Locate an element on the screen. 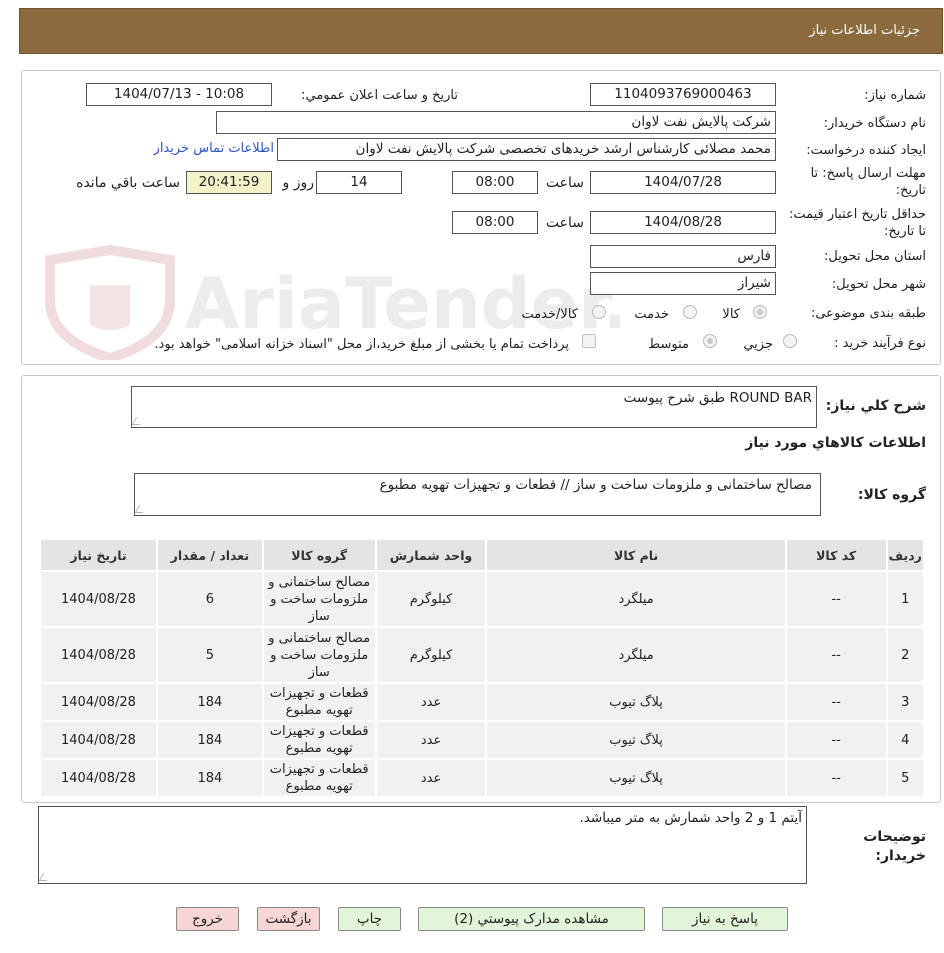 Image resolution: width=944 pixels, height=953 pixels. category-radio-service is located at coordinates (690, 312).